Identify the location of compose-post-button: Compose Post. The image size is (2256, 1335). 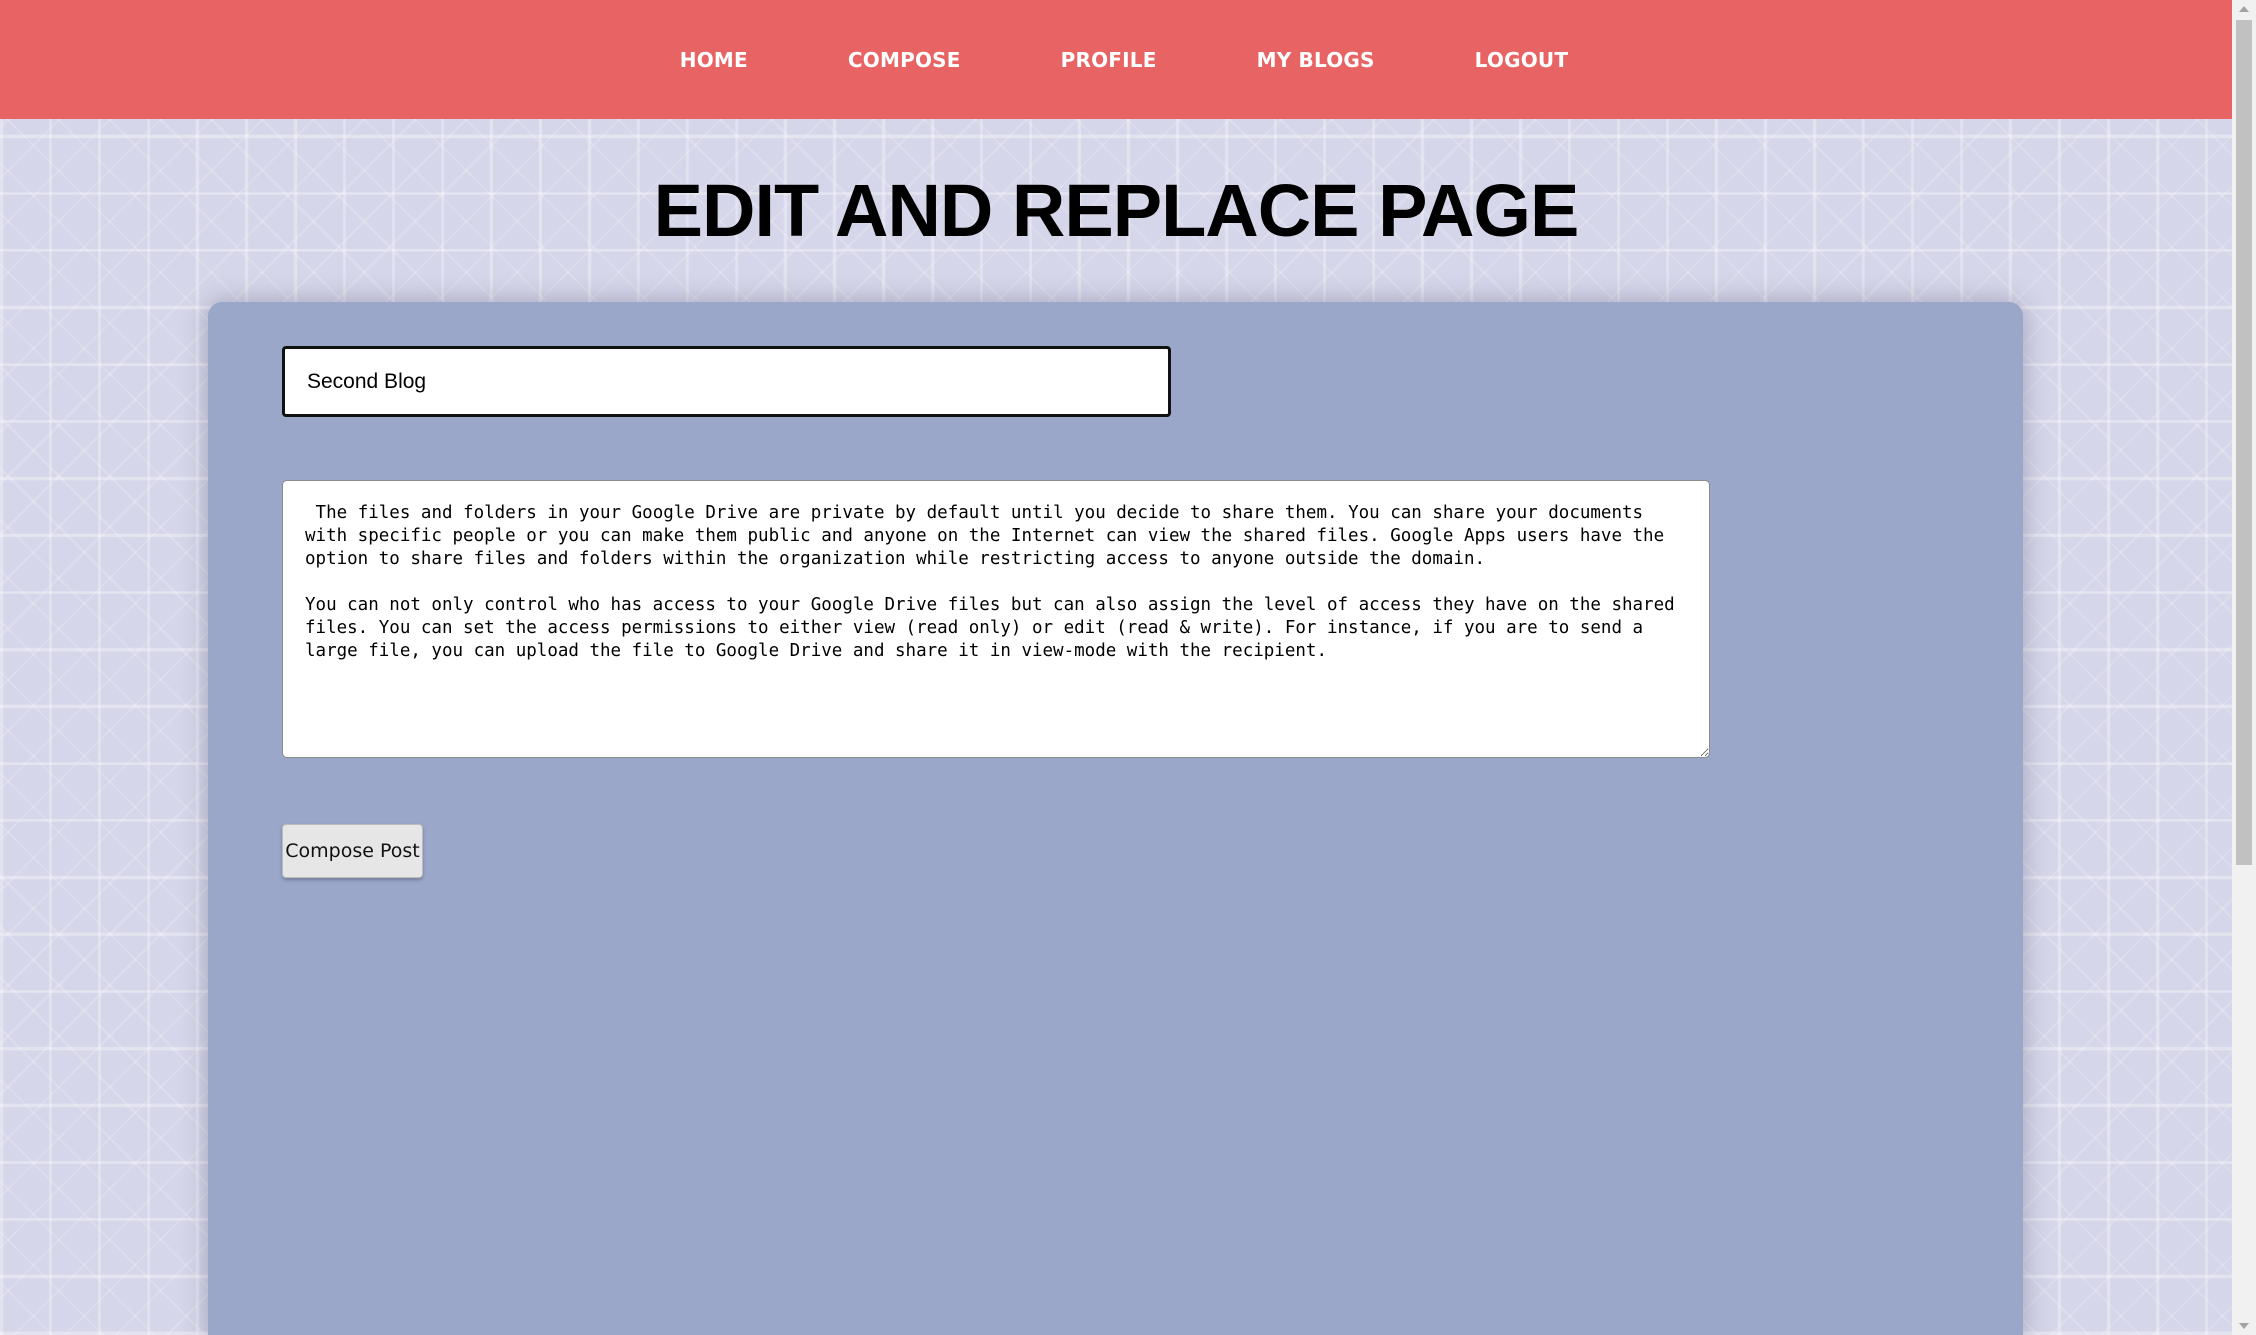
(352, 851).